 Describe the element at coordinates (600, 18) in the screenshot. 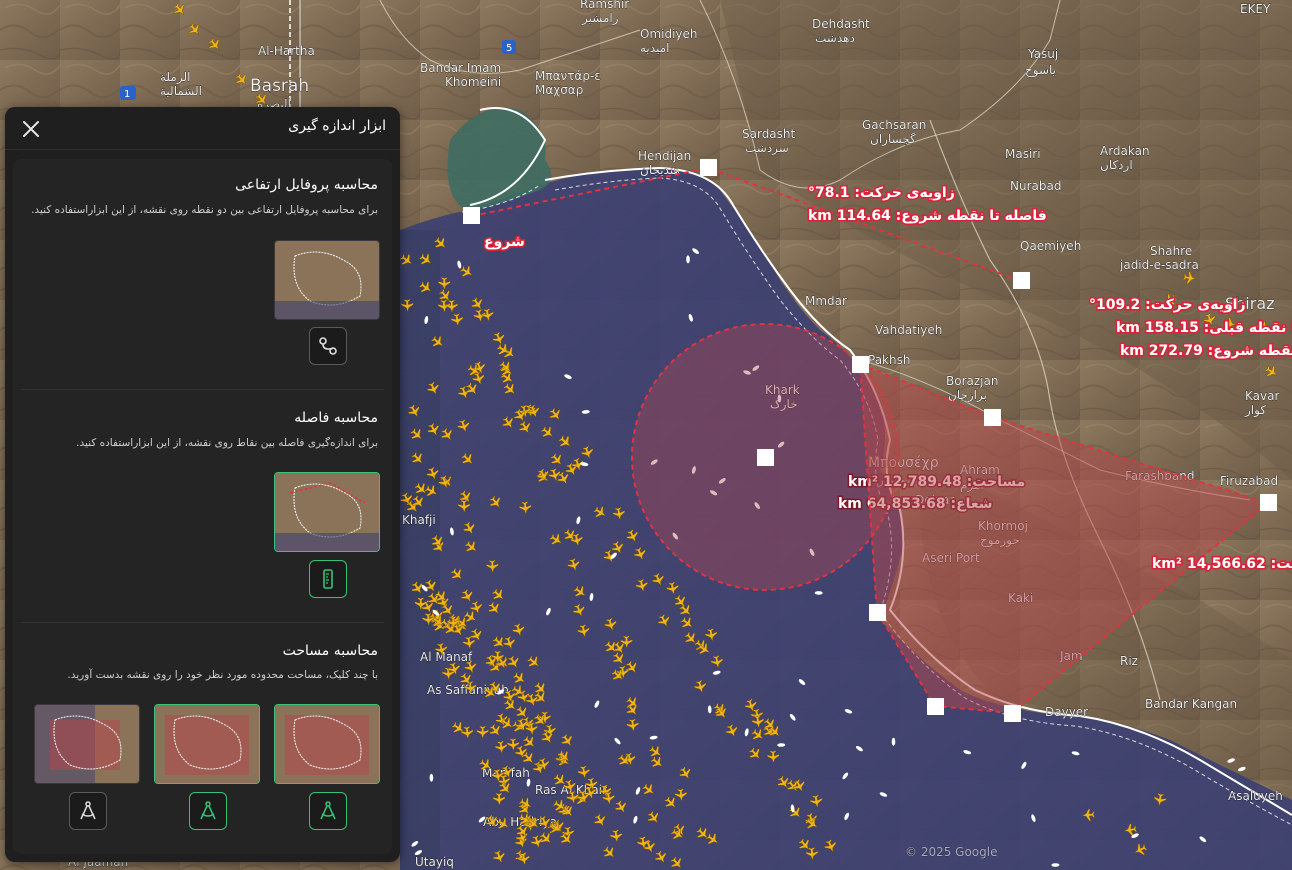

I see `place-label: رامشیر` at that location.